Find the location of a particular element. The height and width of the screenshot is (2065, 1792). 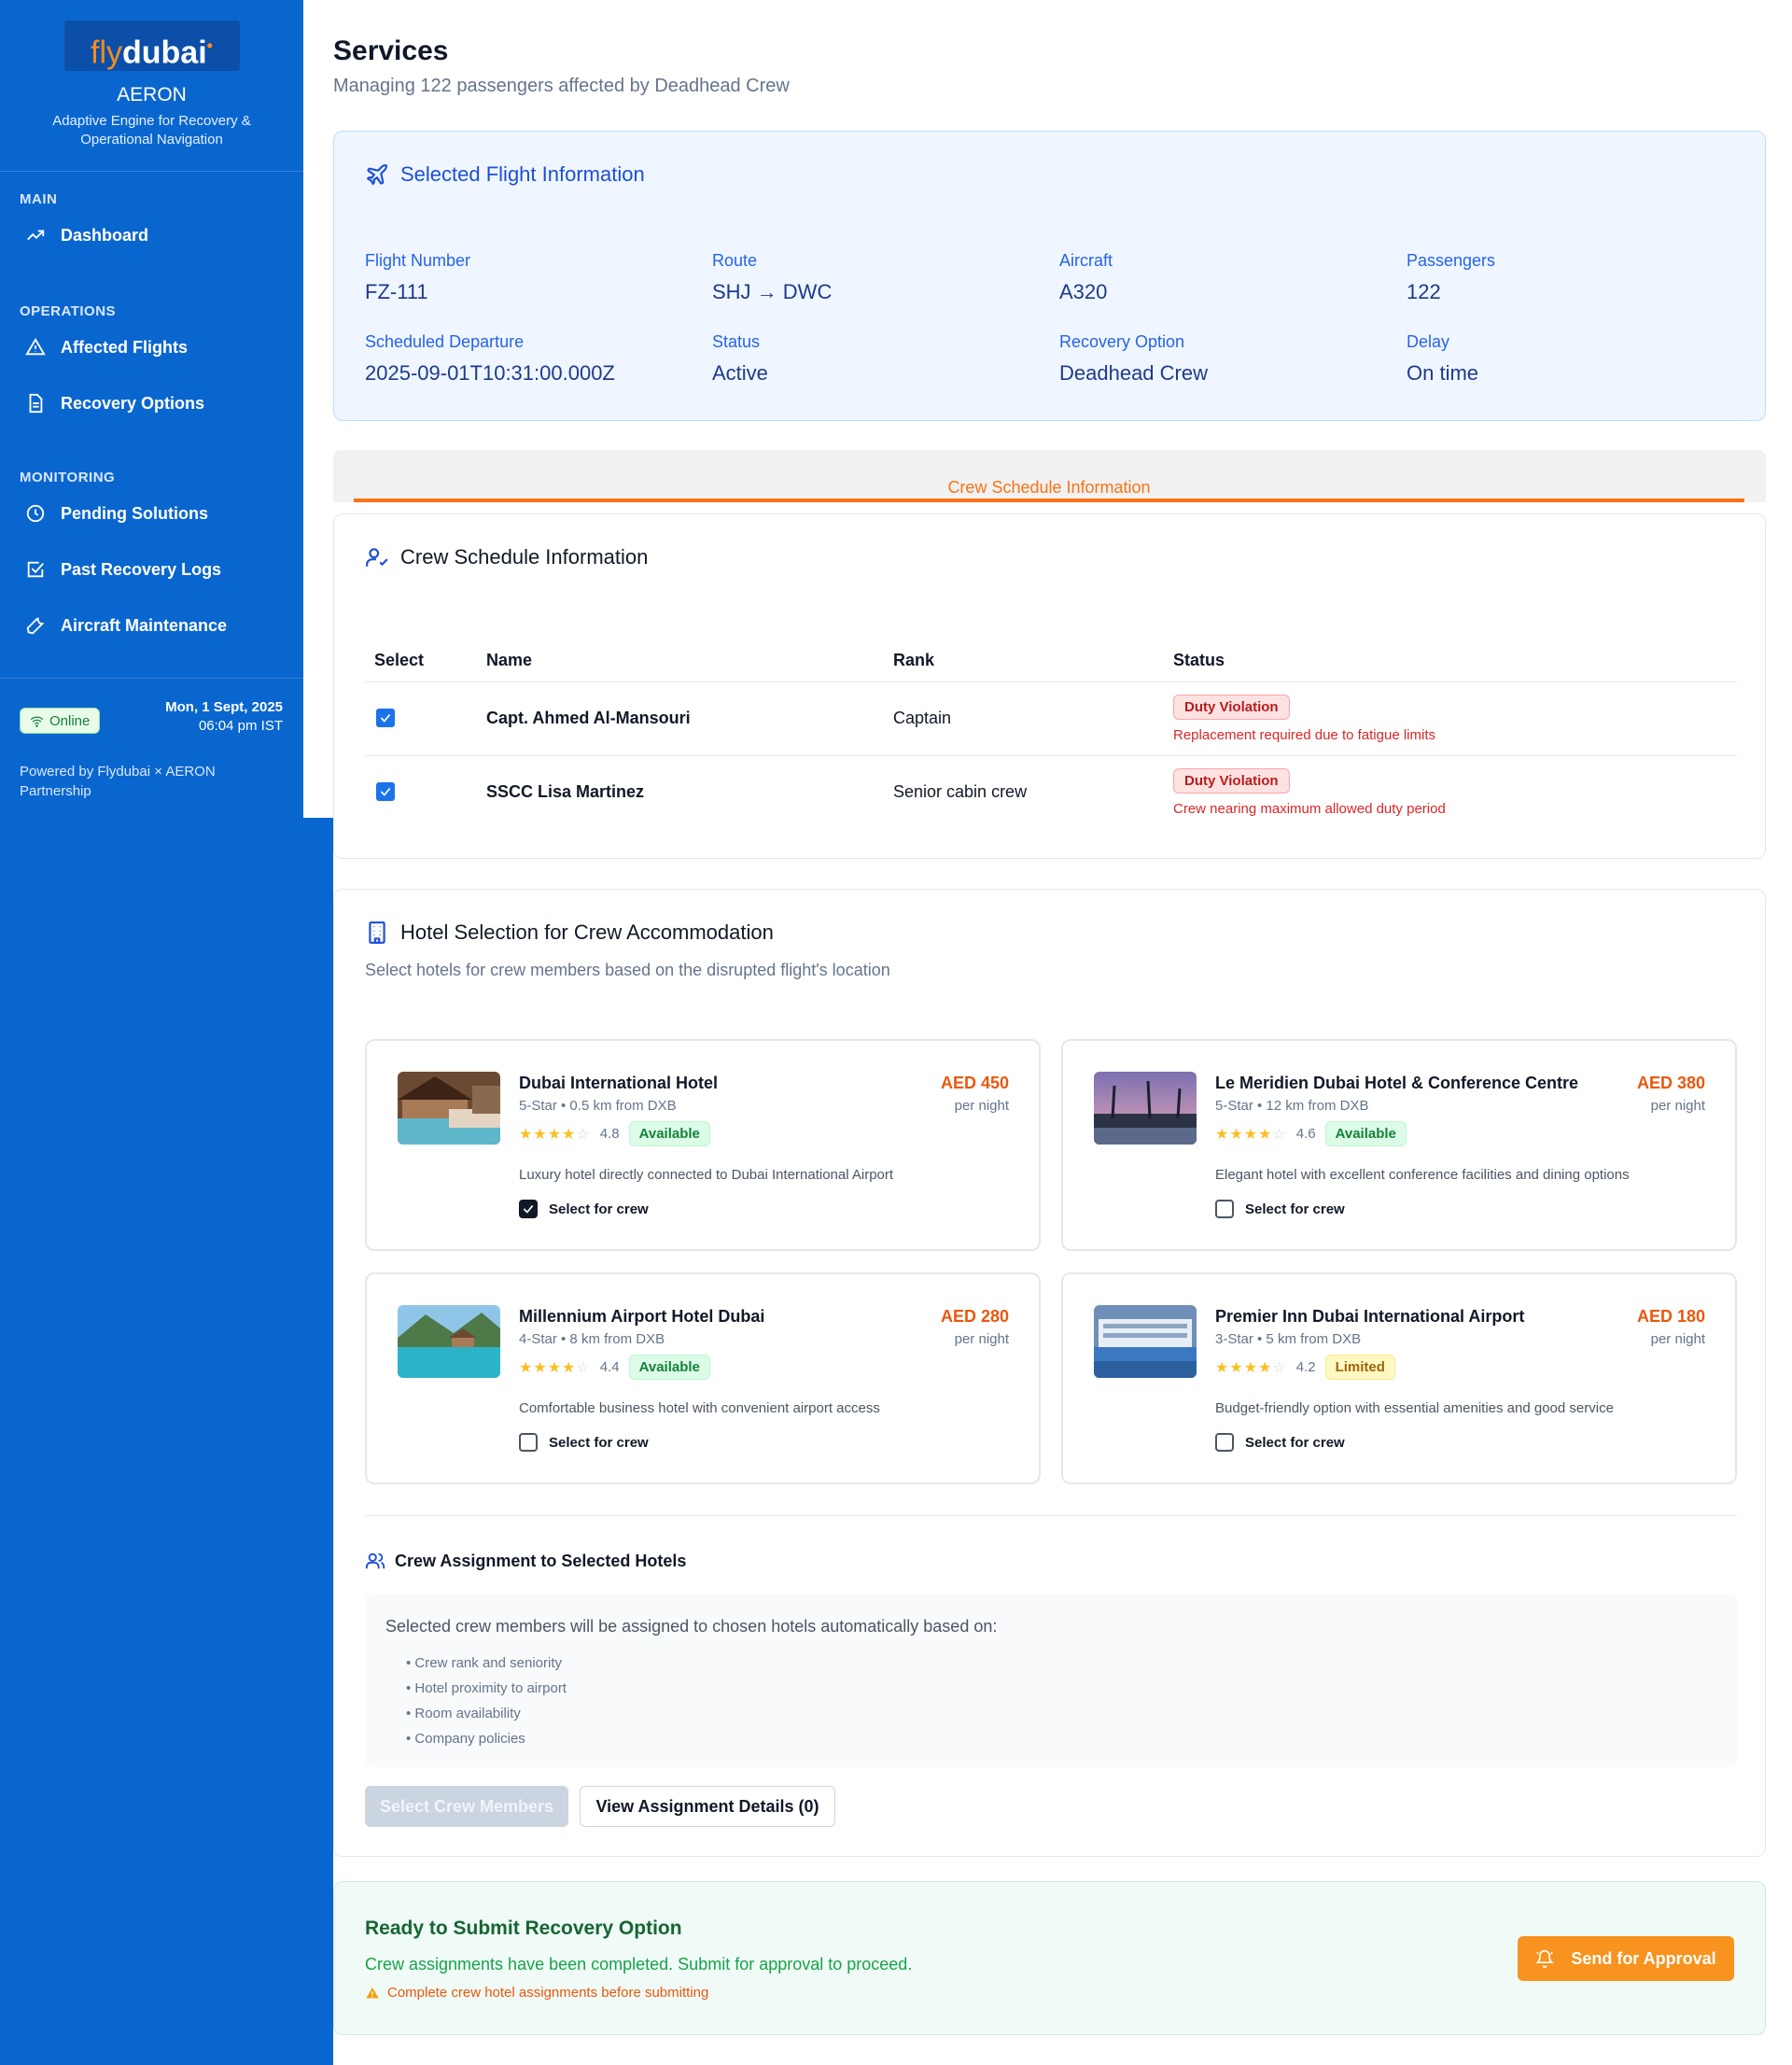

crew-card-title: Crew Schedule Information is located at coordinates (524, 557).